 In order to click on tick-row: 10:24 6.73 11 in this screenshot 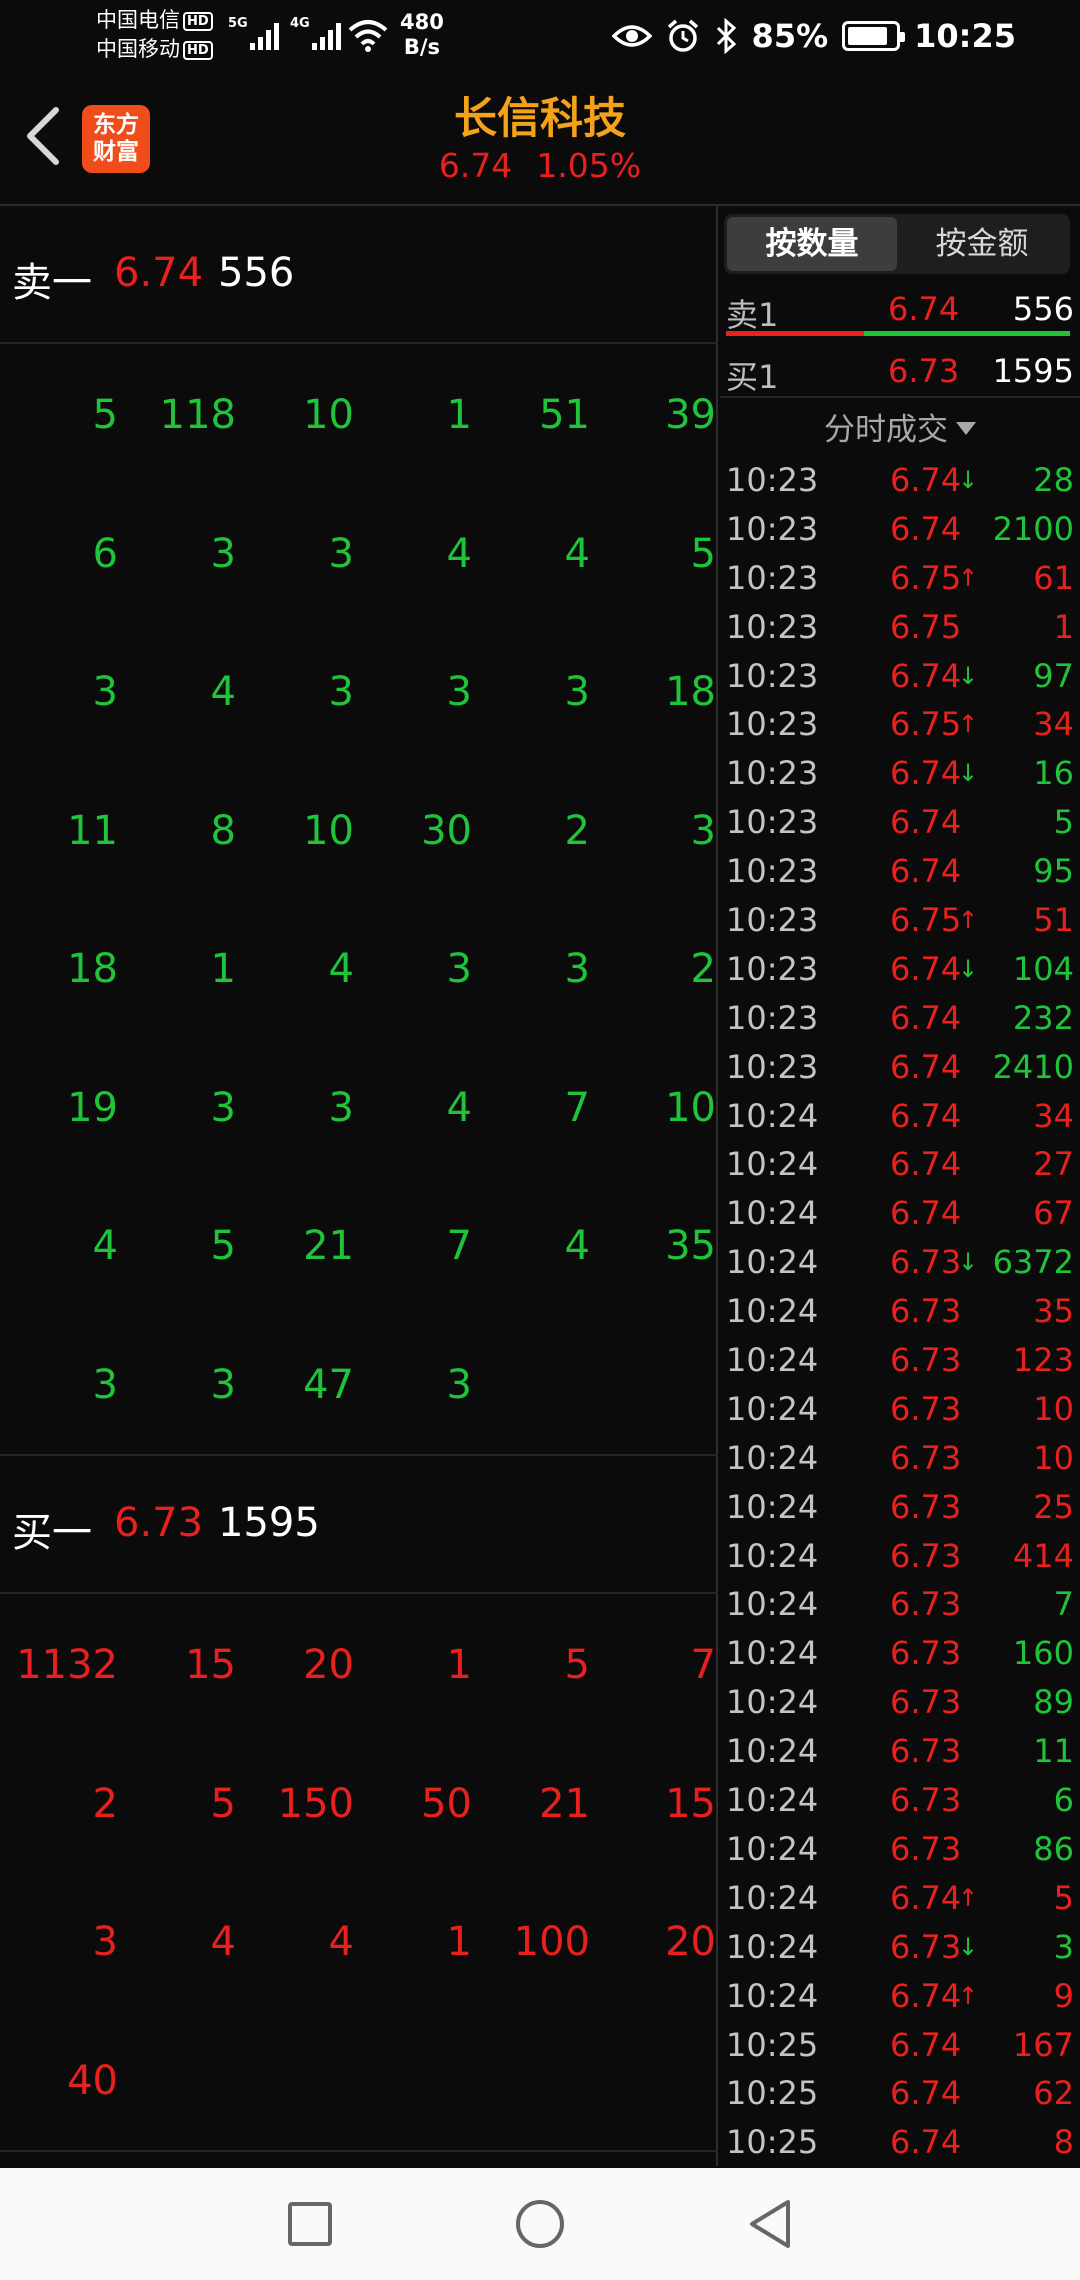, I will do `click(900, 1751)`.